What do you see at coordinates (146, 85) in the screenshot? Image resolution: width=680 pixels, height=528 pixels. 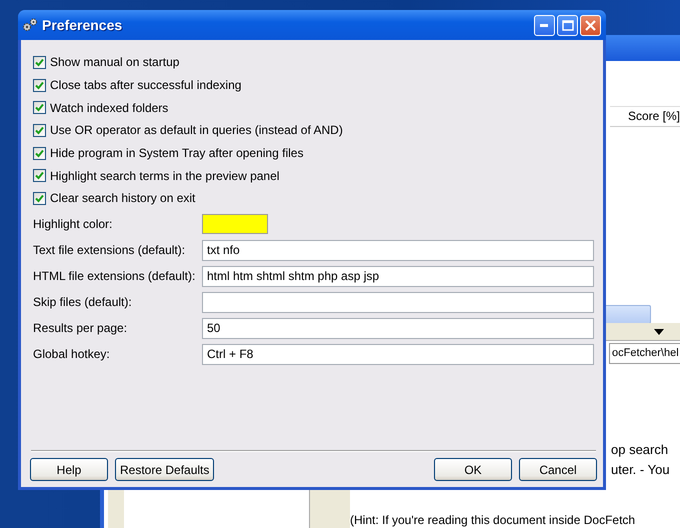 I see `checkbox-label: Close tabs after successful indexing` at bounding box center [146, 85].